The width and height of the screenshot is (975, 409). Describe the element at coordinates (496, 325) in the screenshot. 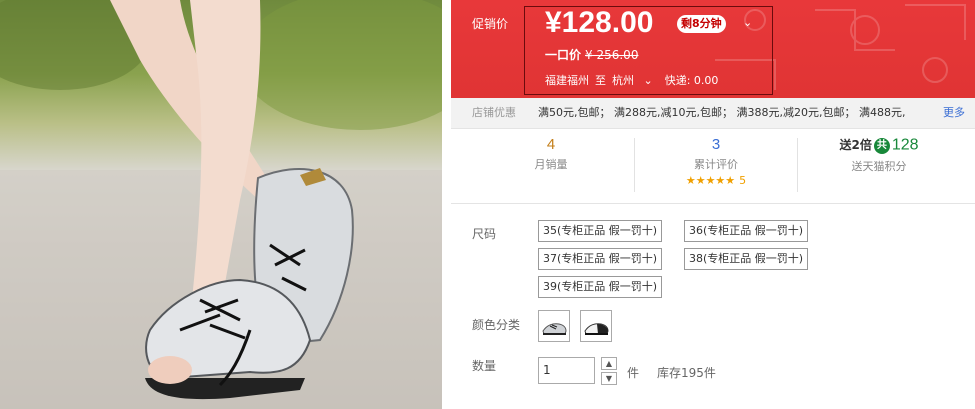

I see `color-label: 颜色分类` at that location.